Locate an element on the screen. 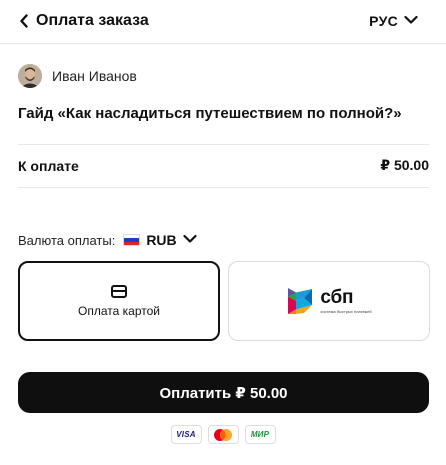  visa-text: VISA is located at coordinates (186, 434).